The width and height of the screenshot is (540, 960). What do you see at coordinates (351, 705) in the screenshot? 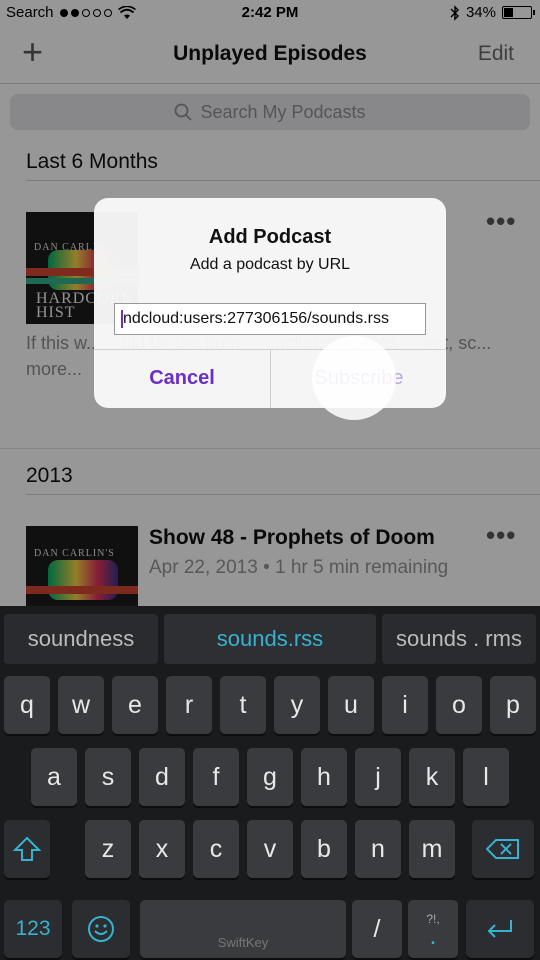
I see `key-u: u` at bounding box center [351, 705].